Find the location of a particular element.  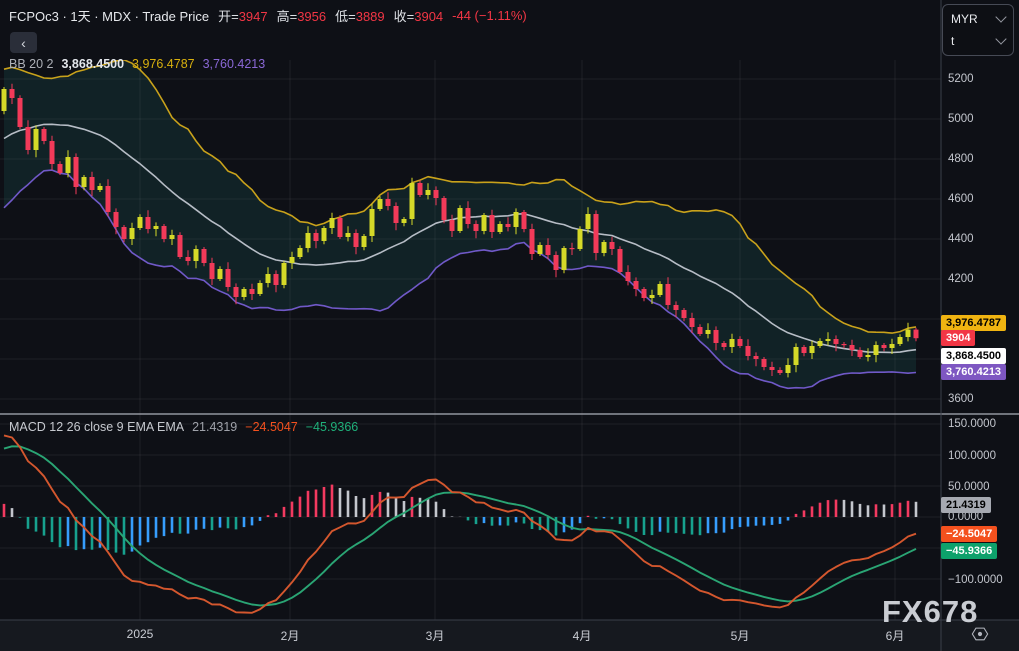

bb-indicator-legend: BB 20 2 3,868.4500 3,976.4787 3,760.4213 is located at coordinates (137, 64).